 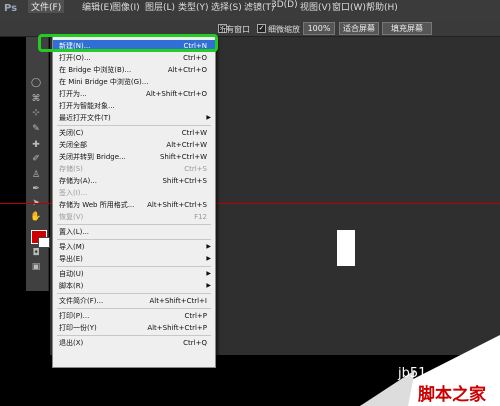 What do you see at coordinates (177, 205) in the screenshot?
I see `menu-item-shortcut: Alt+Shift+Ctrl+S` at bounding box center [177, 205].